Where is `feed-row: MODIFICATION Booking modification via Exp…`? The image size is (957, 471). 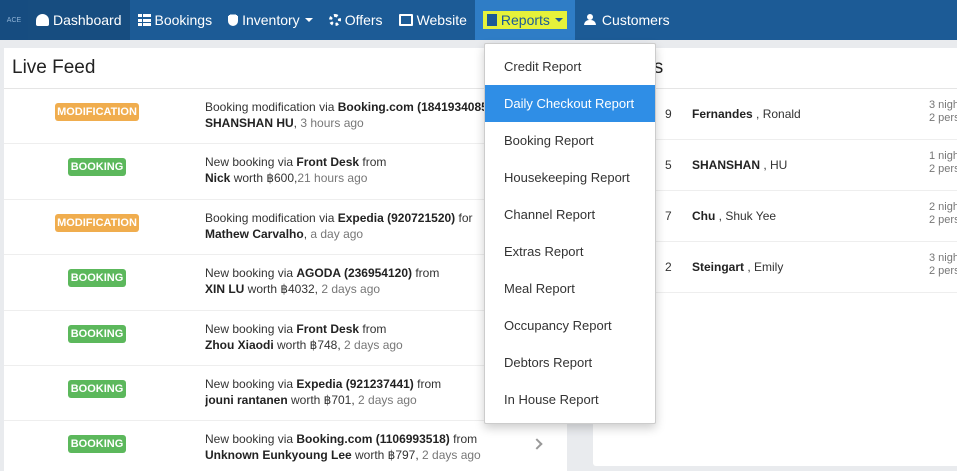 feed-row: MODIFICATION Booking modification via Exp… is located at coordinates (285, 228).